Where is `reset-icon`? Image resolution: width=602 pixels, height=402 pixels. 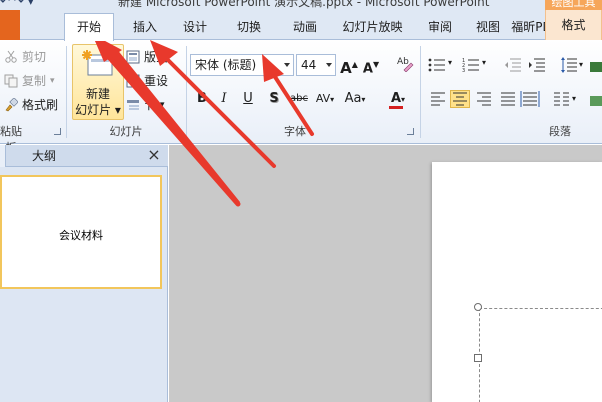
reset-icon is located at coordinates (133, 81).